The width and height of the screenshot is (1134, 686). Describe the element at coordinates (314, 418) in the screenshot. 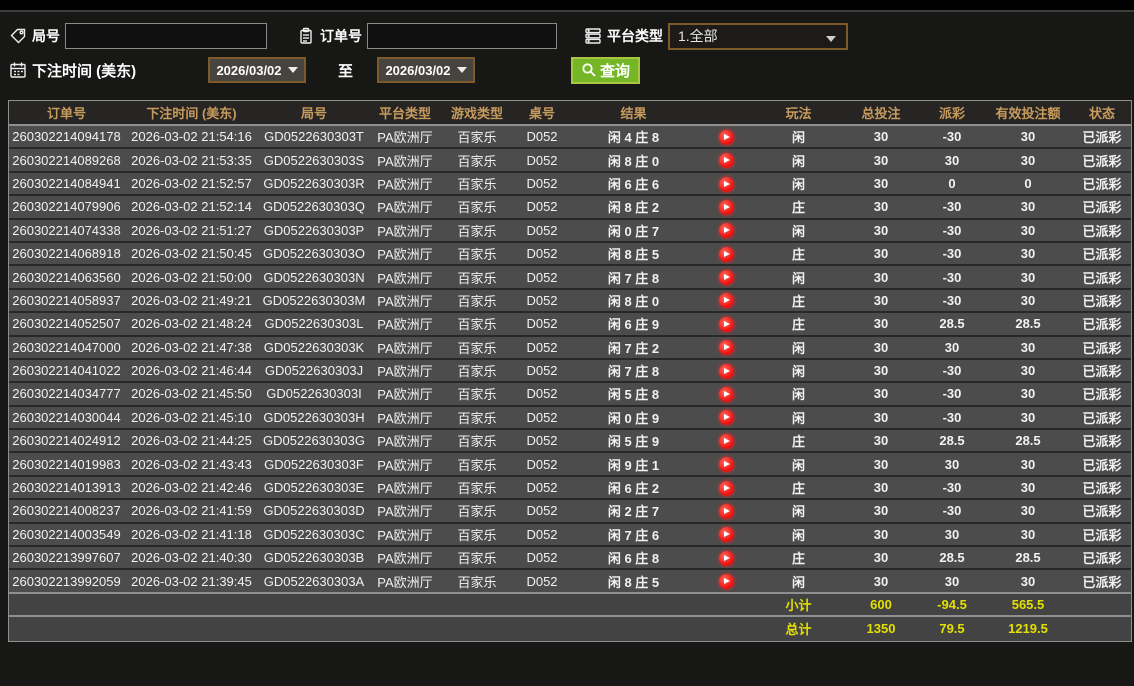

I see `cell-round: GD0522630303H` at that location.